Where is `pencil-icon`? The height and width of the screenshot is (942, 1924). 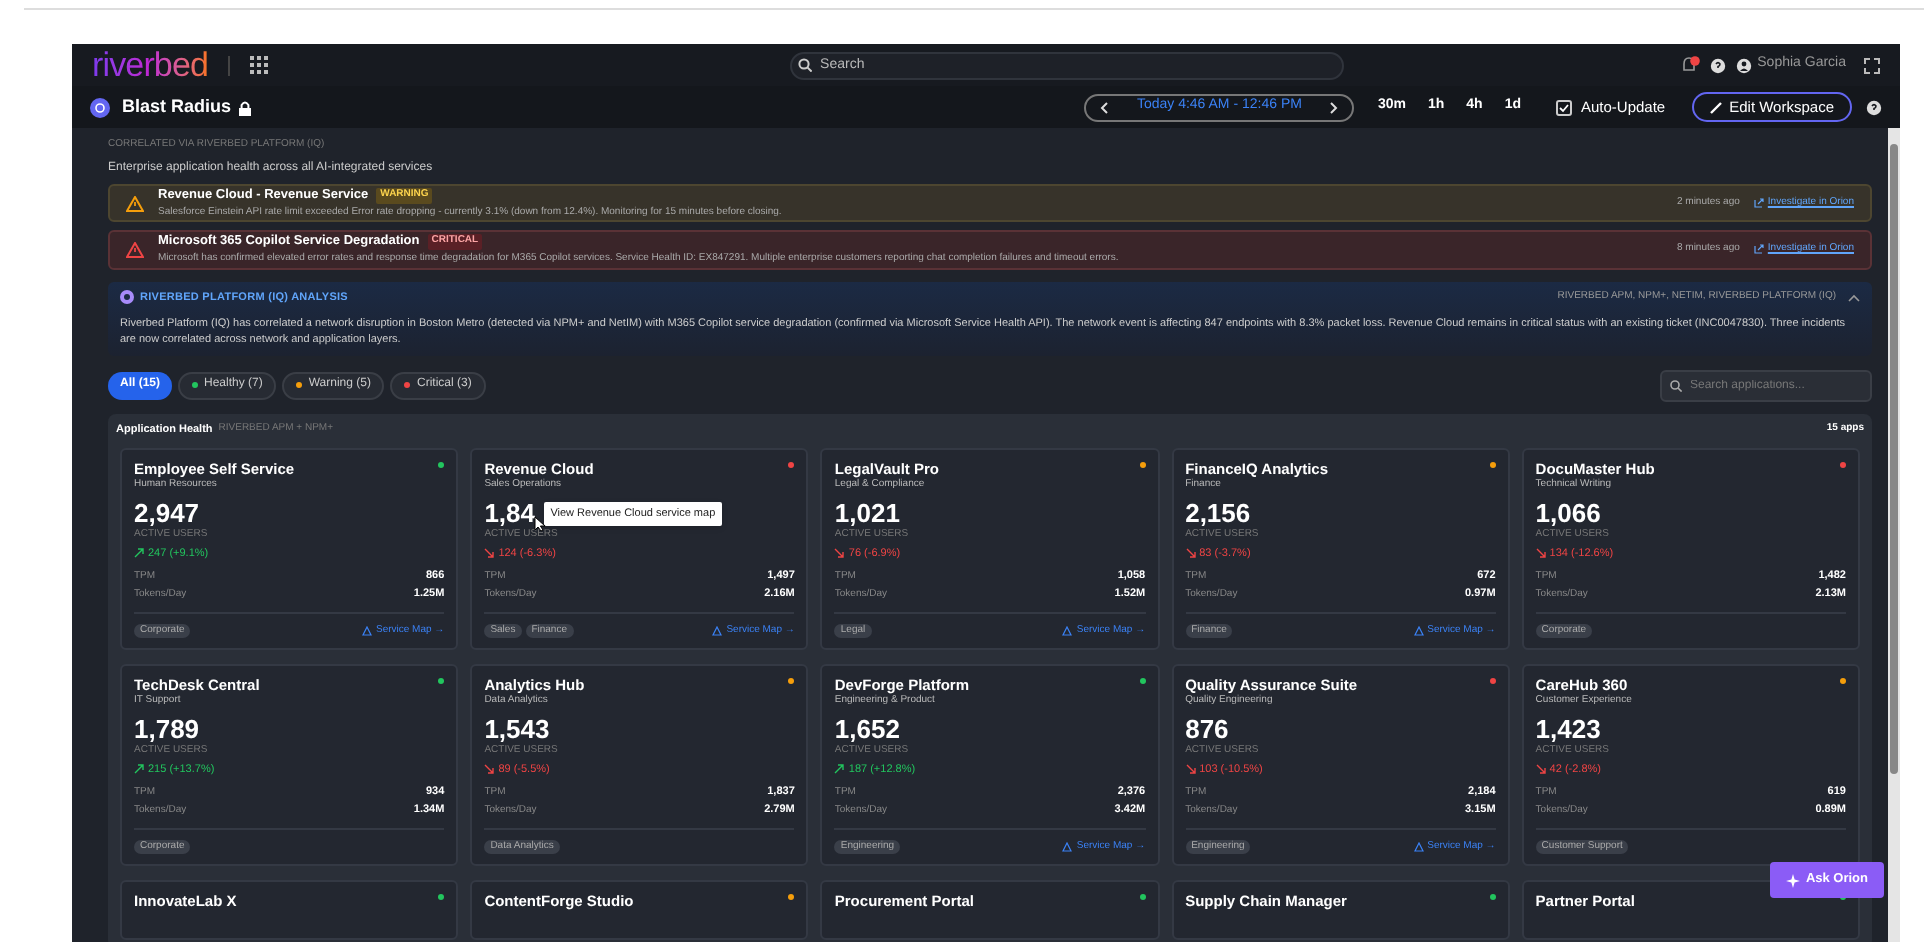
pencil-icon is located at coordinates (1715, 107).